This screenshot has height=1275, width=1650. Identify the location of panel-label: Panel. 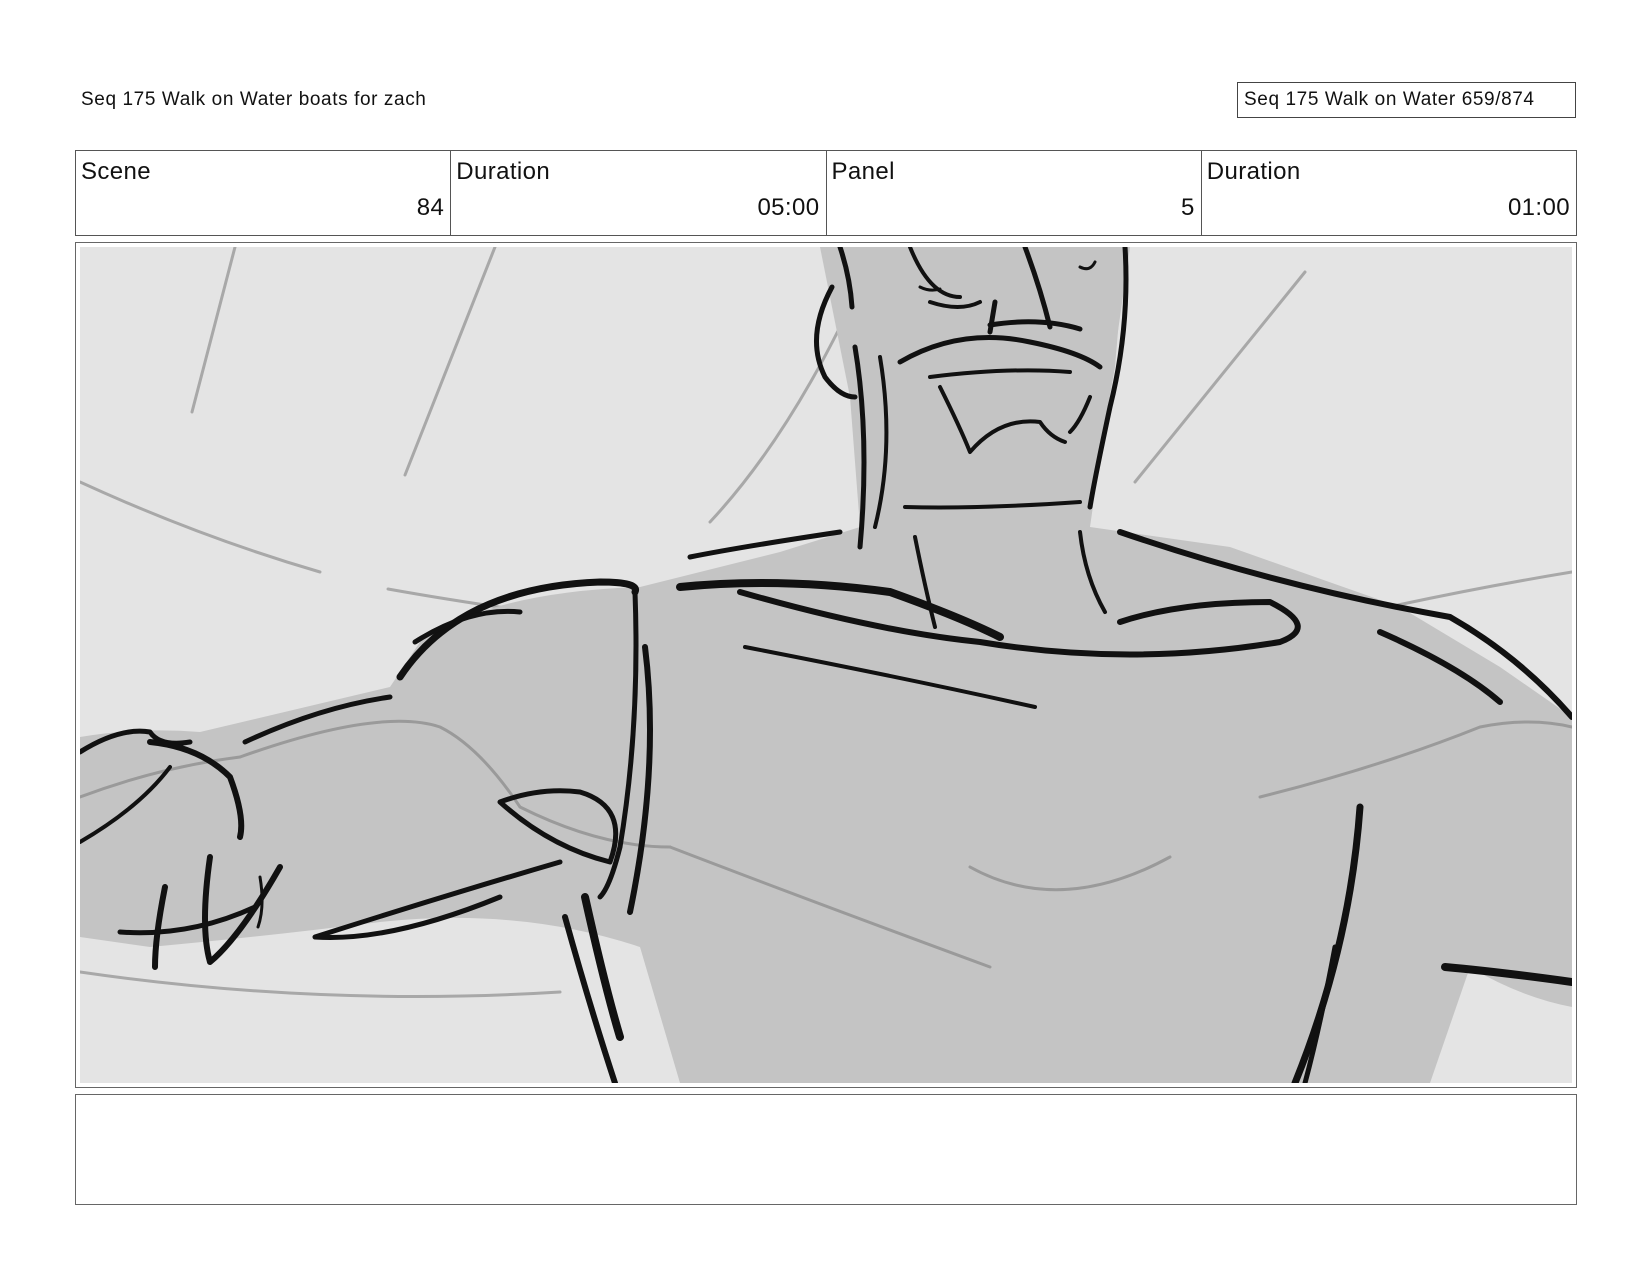
(863, 171).